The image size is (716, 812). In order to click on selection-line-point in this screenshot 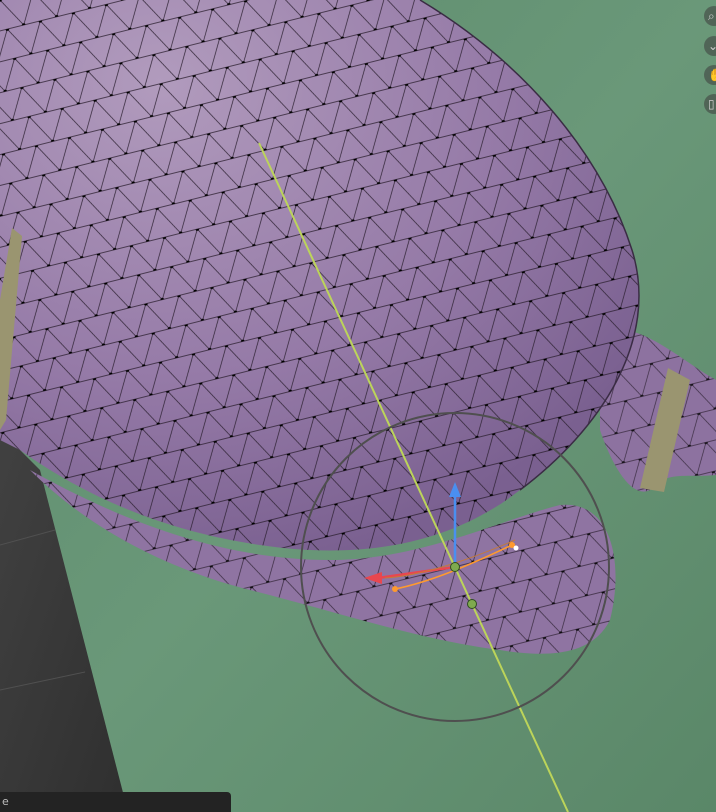, I will do `click(472, 604)`.